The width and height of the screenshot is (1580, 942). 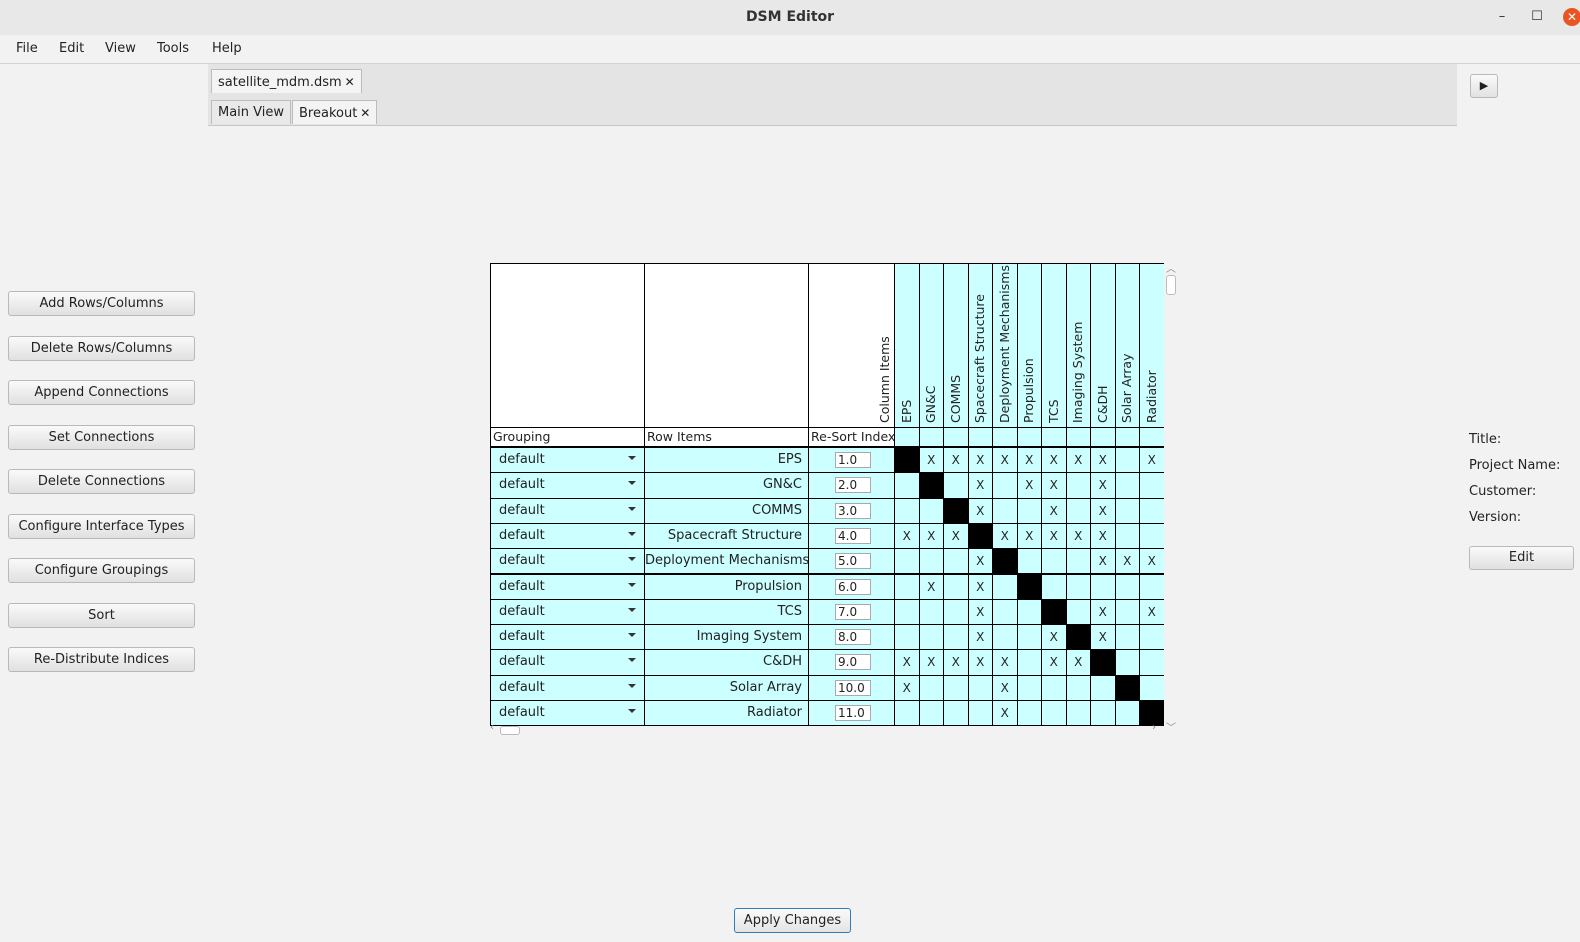 What do you see at coordinates (510, 730) in the screenshot?
I see `horizontal-scroll-thumb` at bounding box center [510, 730].